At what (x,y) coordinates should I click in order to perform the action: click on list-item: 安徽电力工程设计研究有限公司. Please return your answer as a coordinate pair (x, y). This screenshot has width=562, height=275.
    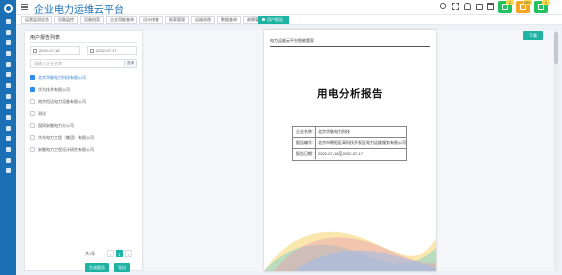
    Looking at the image, I should click on (62, 149).